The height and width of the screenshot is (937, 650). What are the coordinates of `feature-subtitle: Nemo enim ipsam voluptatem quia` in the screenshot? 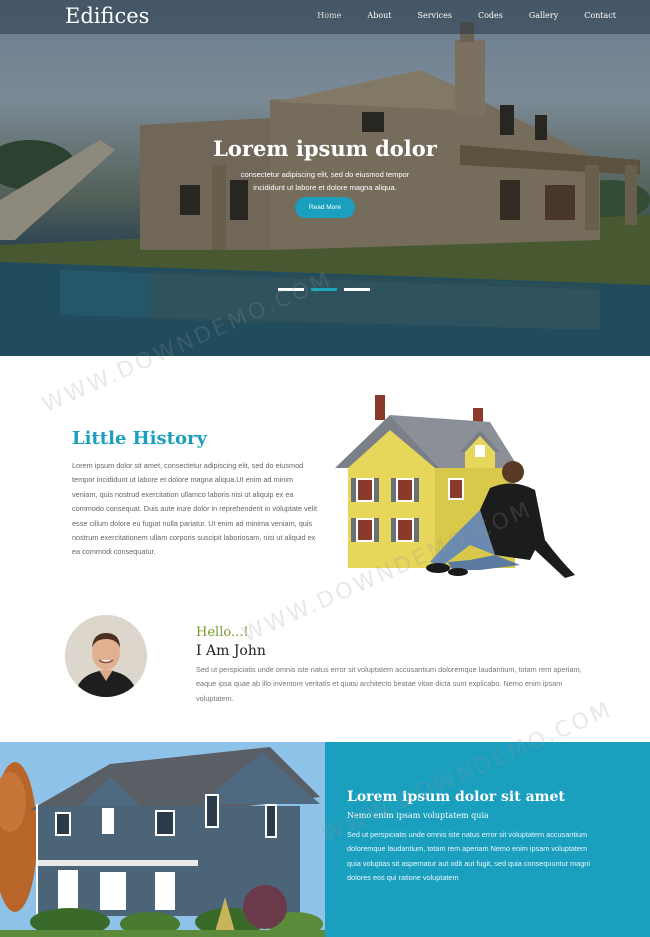 It's located at (418, 815).